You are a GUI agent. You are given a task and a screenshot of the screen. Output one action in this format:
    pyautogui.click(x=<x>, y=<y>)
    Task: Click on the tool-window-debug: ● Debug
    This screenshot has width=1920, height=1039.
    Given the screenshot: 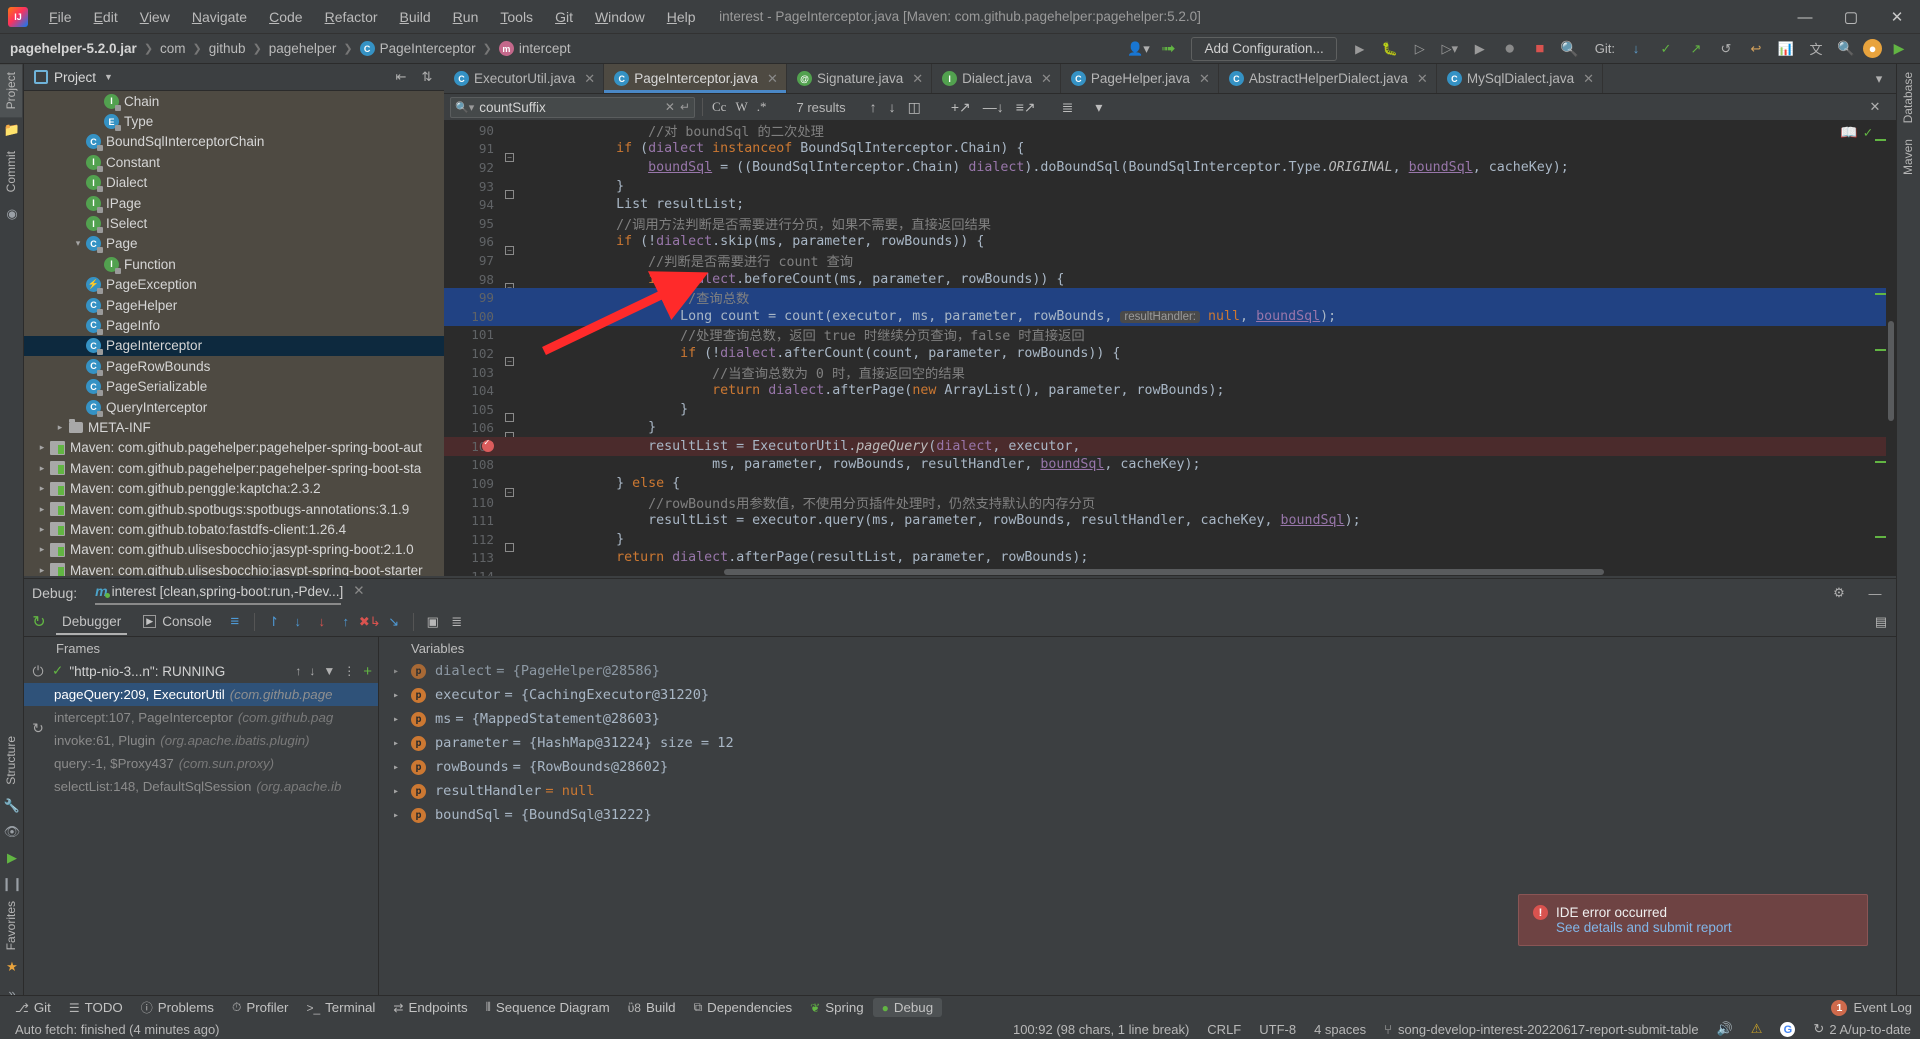 What is the action you would take?
    pyautogui.click(x=907, y=1007)
    